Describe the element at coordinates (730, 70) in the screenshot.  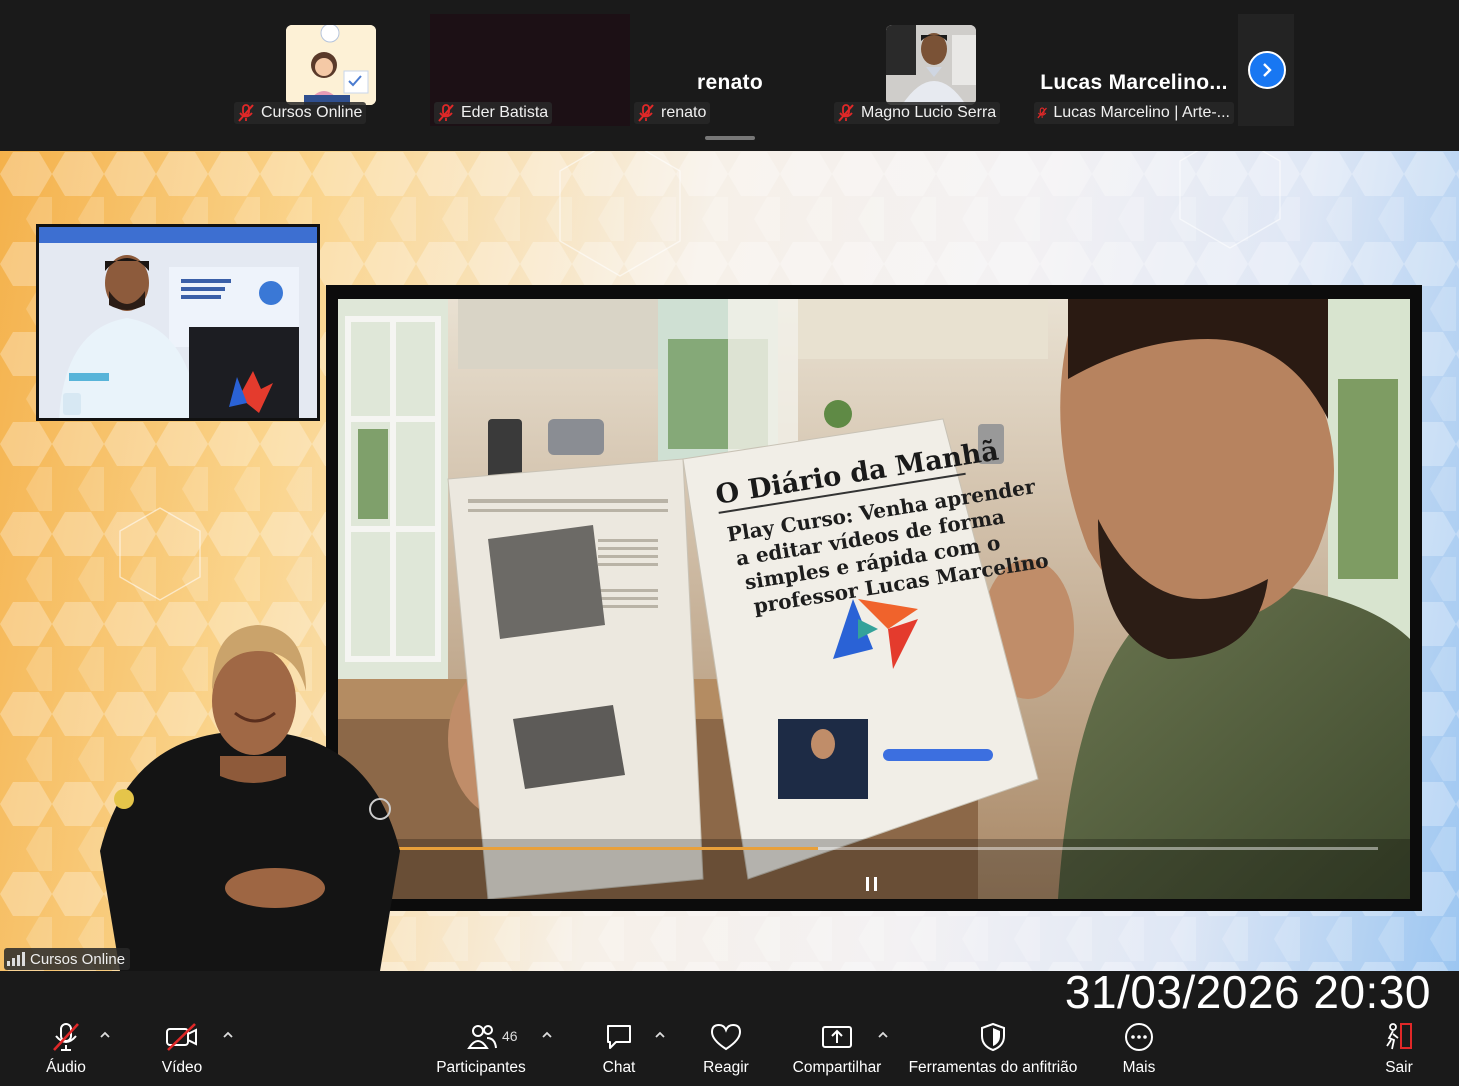
I see `participant-tile-renato: renato renato` at that location.